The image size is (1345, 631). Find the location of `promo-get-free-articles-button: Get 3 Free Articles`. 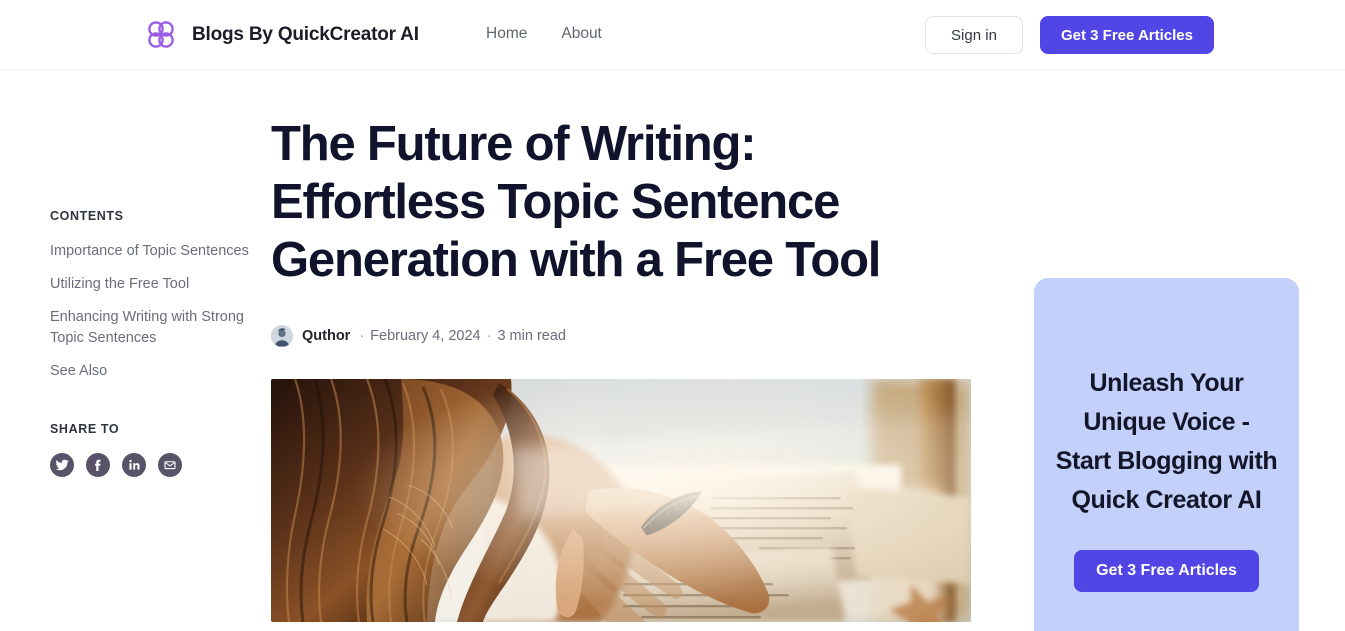

promo-get-free-articles-button: Get 3 Free Articles is located at coordinates (1166, 570).